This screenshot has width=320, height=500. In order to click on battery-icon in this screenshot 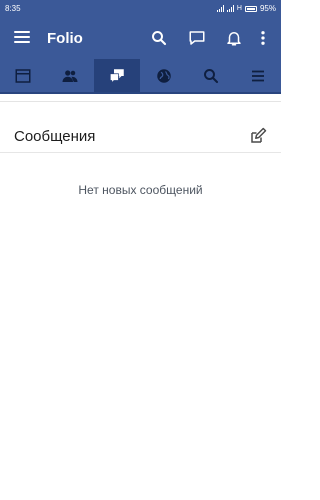, I will do `click(250, 8)`.